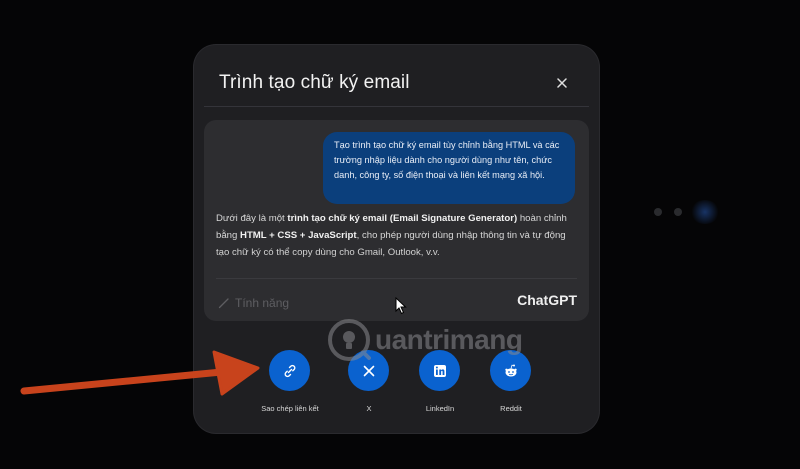 The height and width of the screenshot is (469, 800). What do you see at coordinates (401, 306) in the screenshot?
I see `mouse-cursor-icon` at bounding box center [401, 306].